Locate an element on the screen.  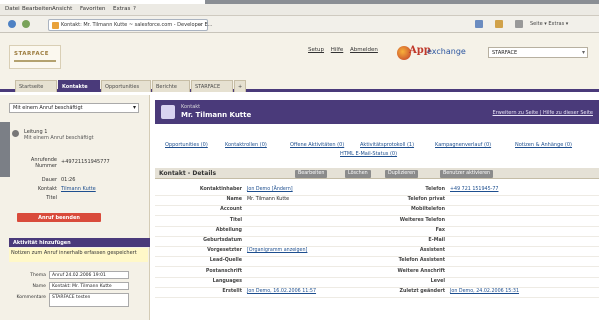
contact-link: Tilmann Kutte is located at coordinates (78, 189).